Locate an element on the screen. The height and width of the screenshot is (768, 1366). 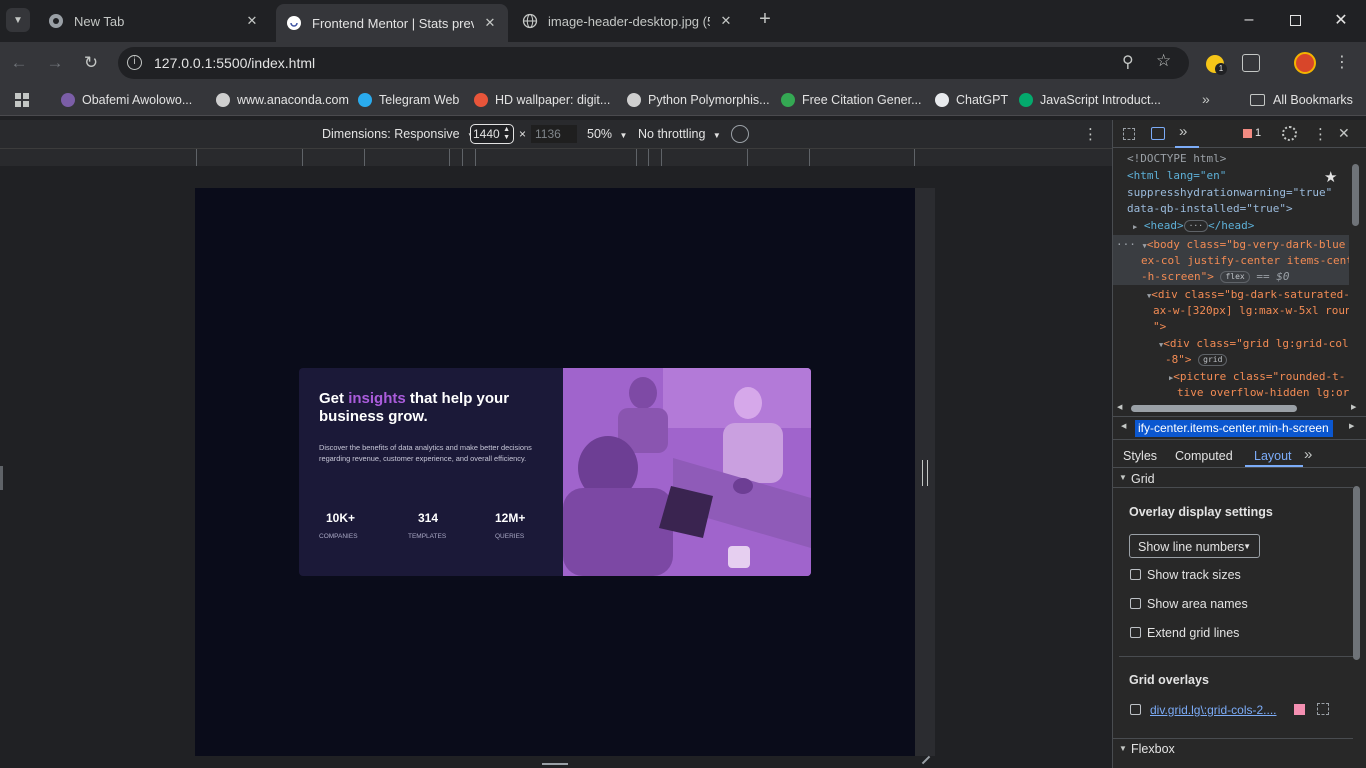
left-resize-handle is located at coordinates (1, 478).